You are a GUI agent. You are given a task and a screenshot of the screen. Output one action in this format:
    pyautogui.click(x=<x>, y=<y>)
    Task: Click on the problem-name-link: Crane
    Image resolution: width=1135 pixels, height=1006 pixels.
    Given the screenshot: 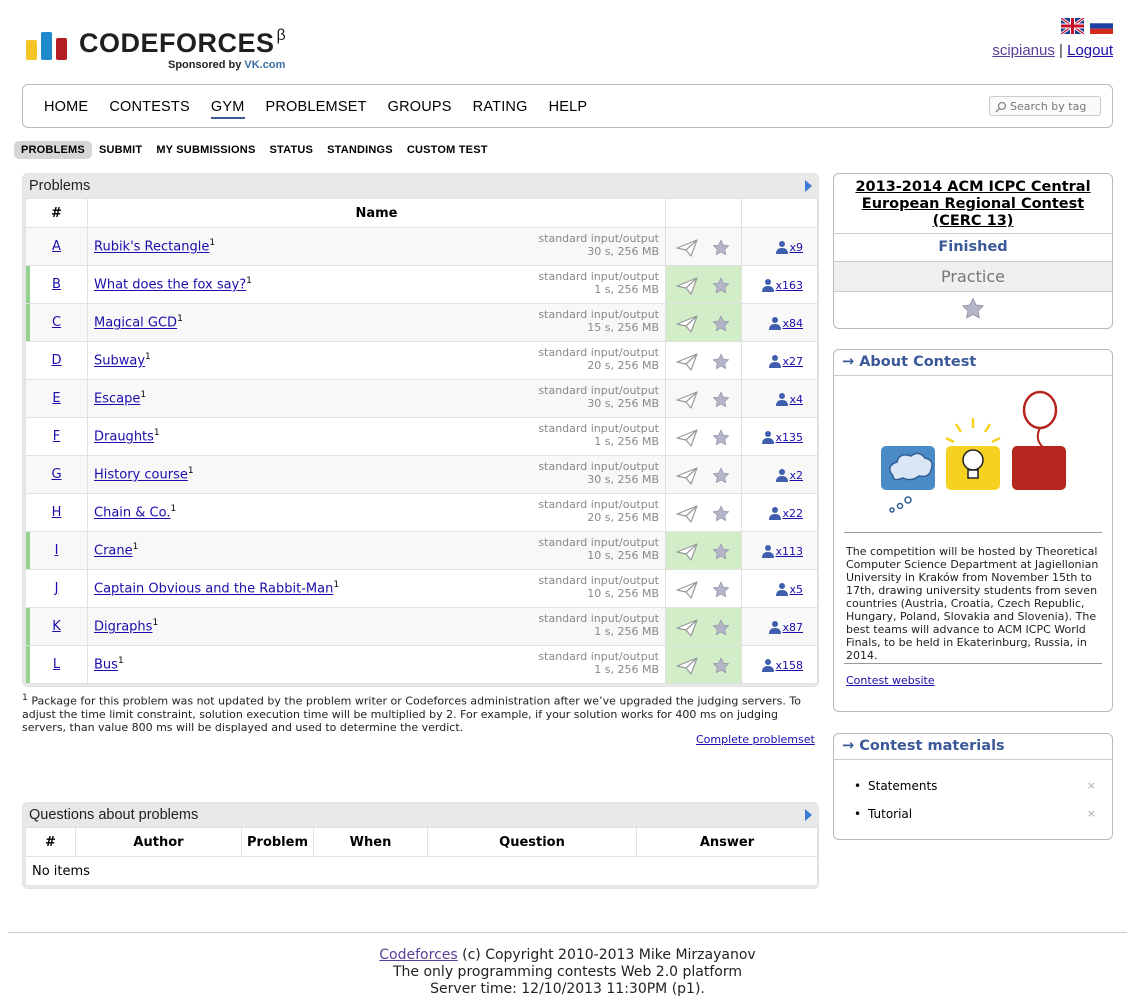 What is the action you would take?
    pyautogui.click(x=113, y=551)
    